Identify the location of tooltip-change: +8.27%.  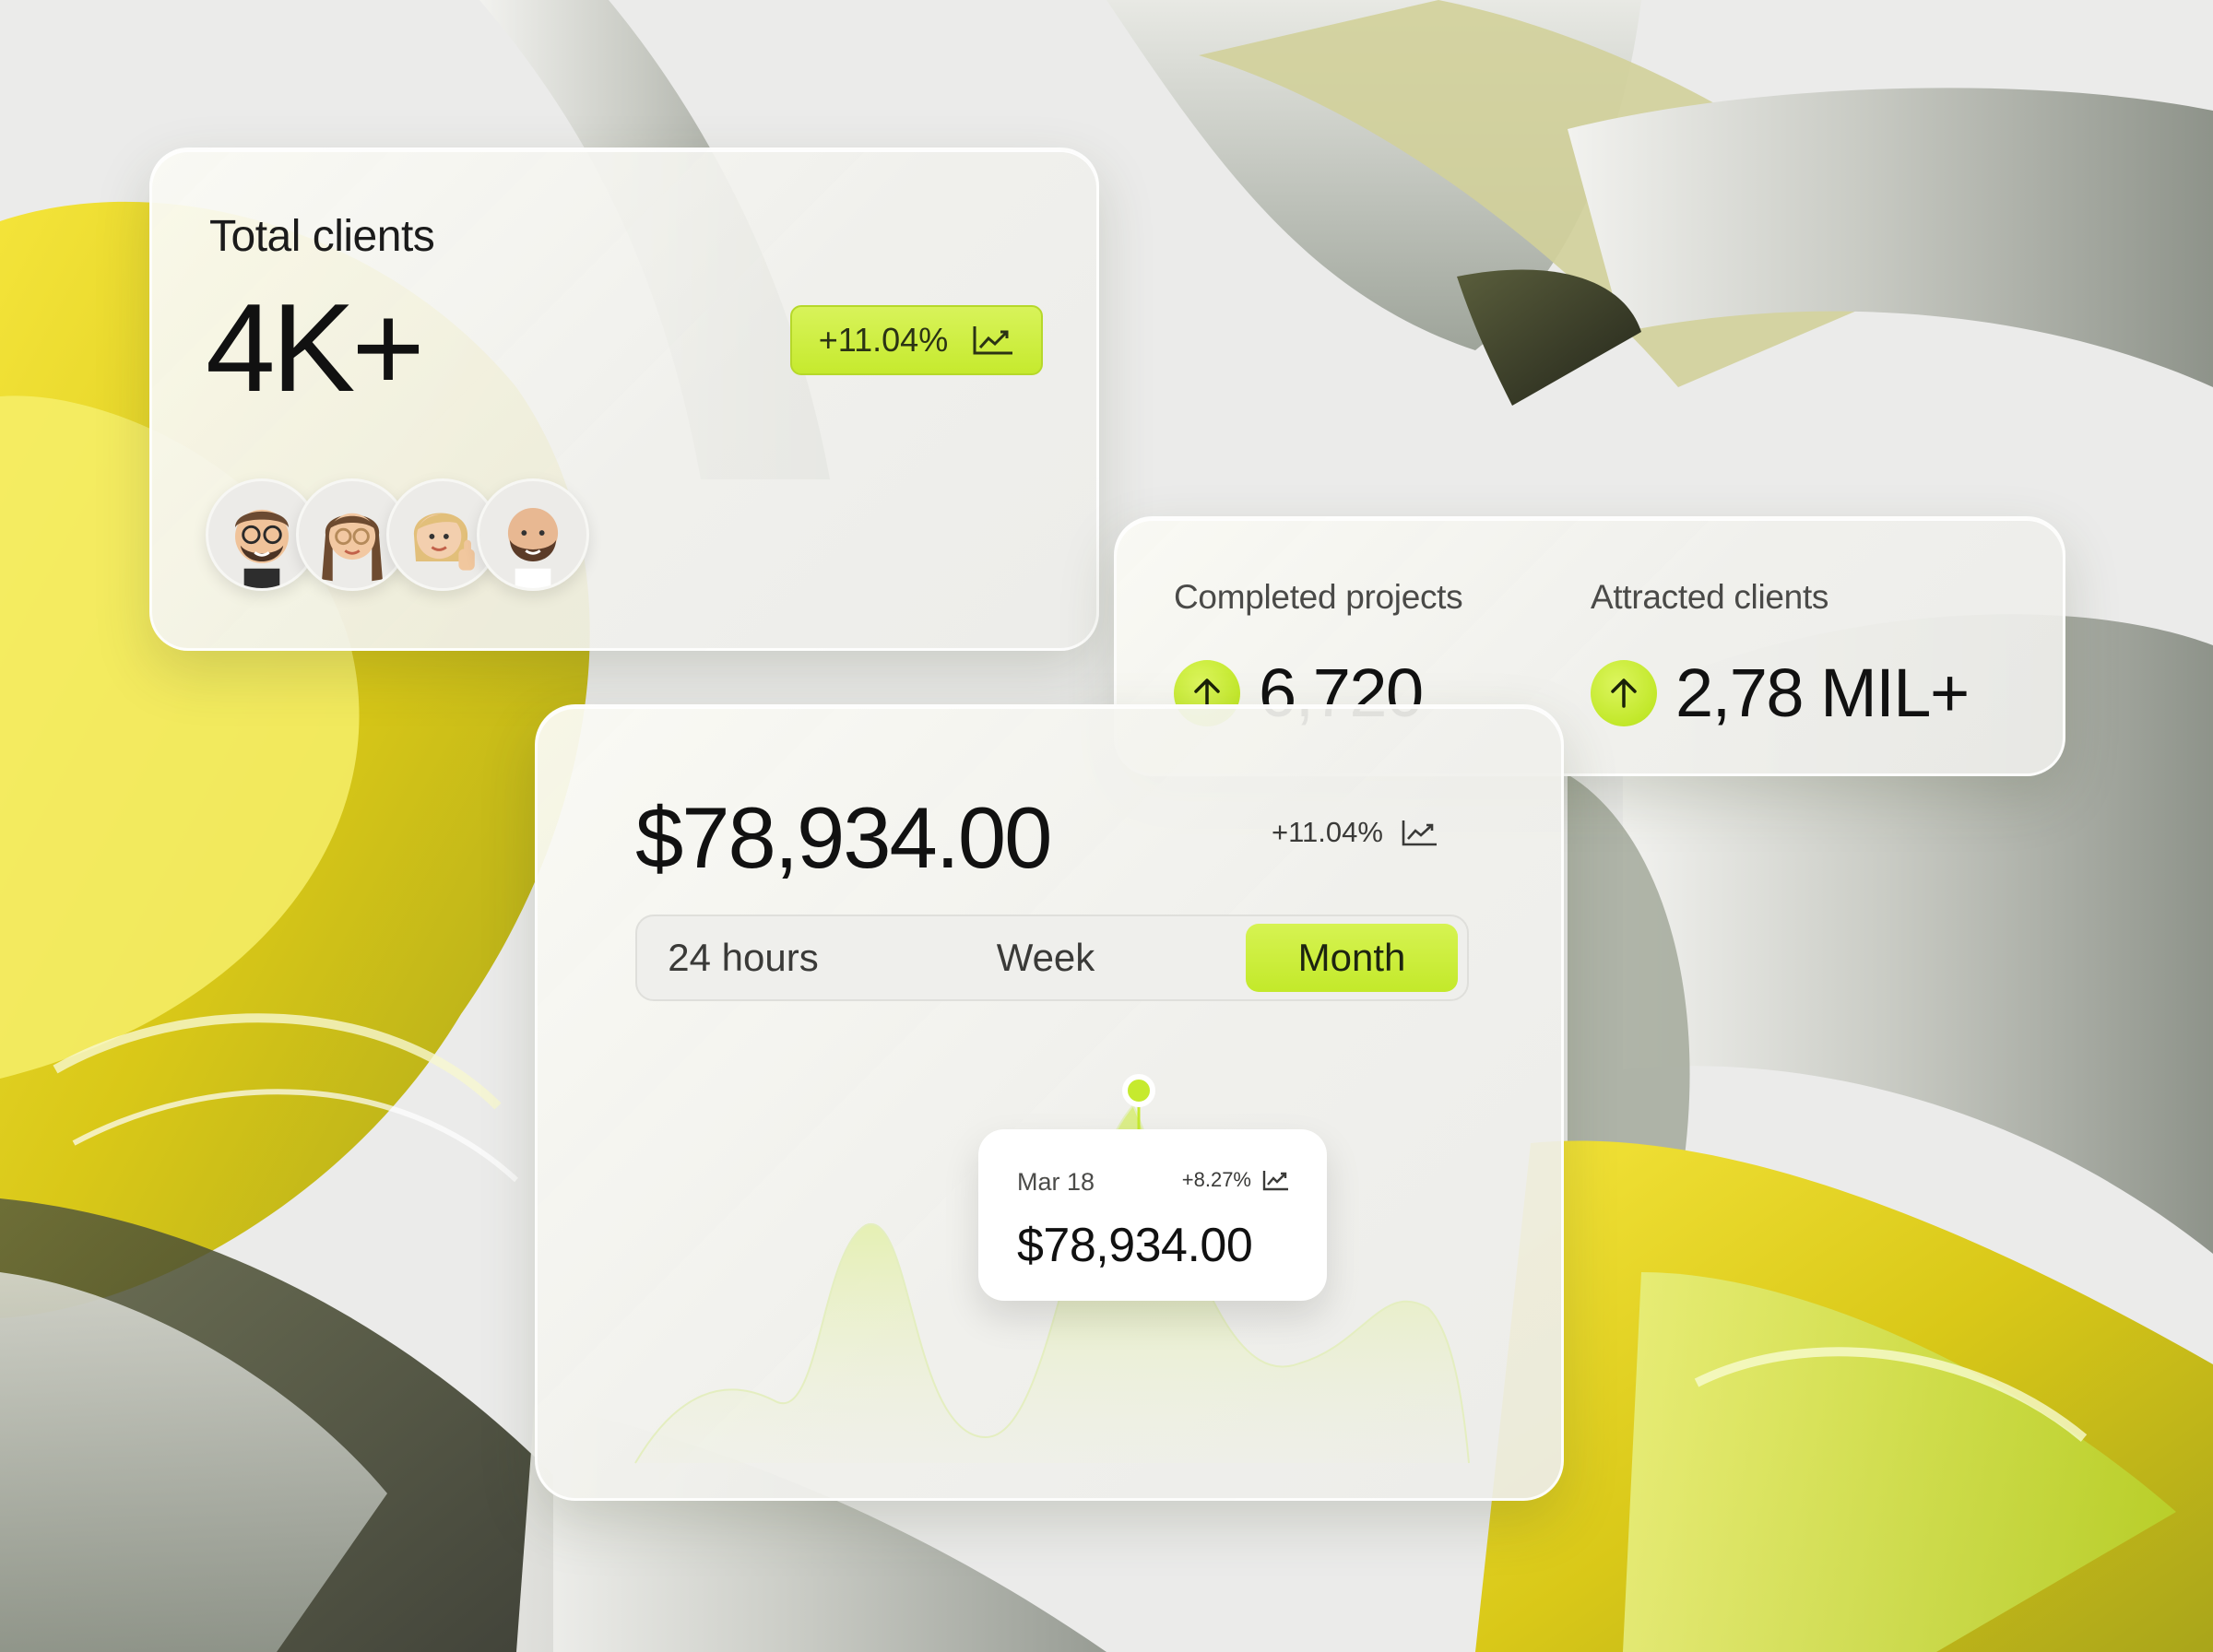
(1236, 1180).